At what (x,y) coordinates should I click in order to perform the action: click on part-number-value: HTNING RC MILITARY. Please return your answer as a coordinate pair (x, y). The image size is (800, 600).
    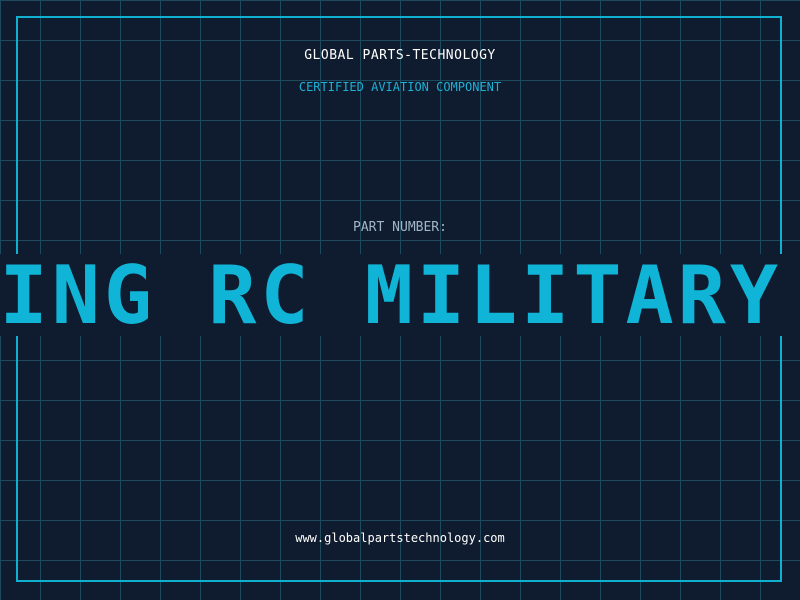
    Looking at the image, I should click on (391, 295).